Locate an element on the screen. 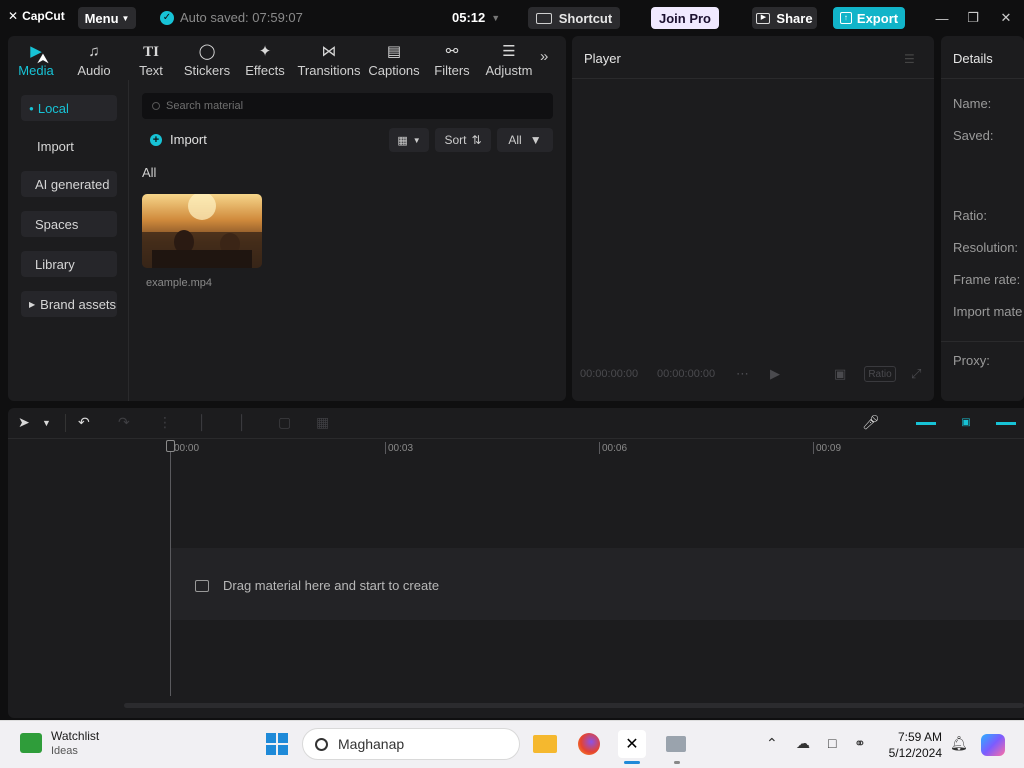 This screenshot has width=1024, height=768. share-button: ▶ Share is located at coordinates (784, 18).